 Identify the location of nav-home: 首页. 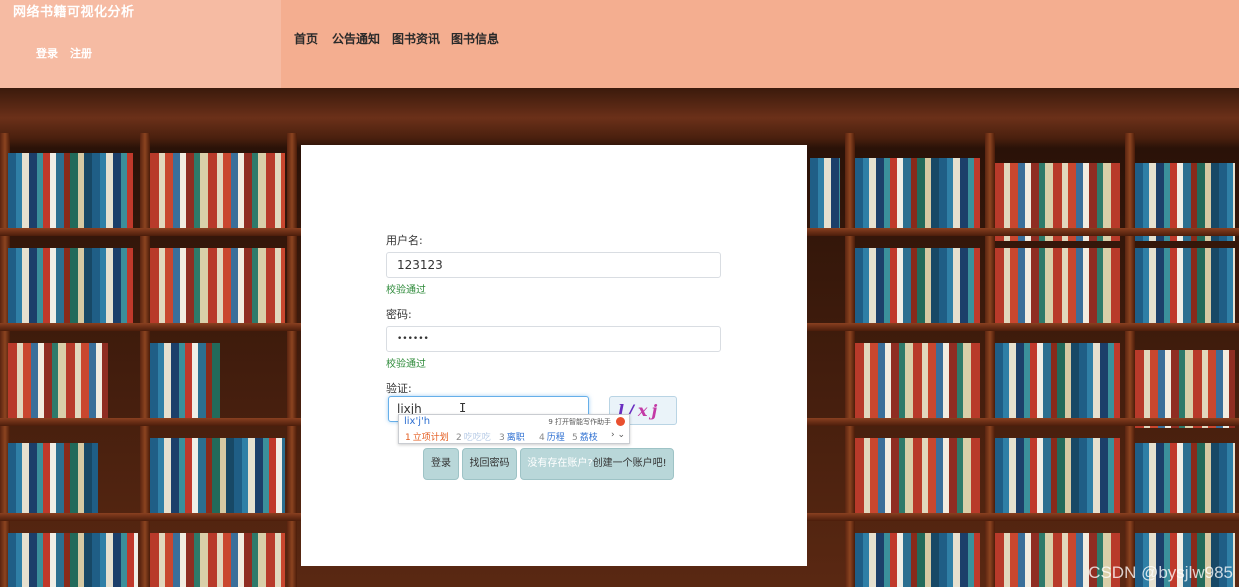
(306, 38).